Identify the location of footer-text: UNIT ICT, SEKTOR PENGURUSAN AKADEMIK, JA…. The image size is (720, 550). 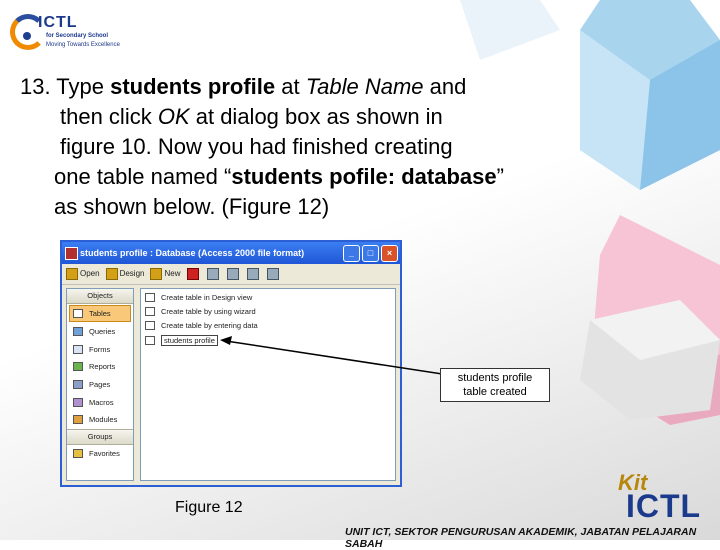
(521, 538).